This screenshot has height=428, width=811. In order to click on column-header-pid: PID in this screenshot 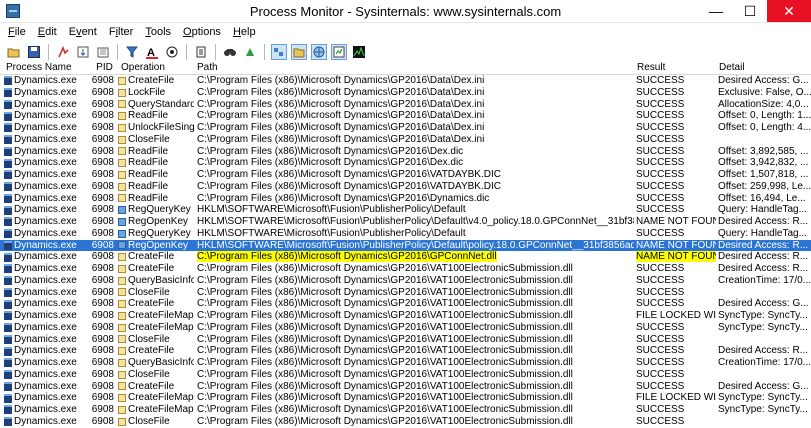, I will do `click(103, 68)`.